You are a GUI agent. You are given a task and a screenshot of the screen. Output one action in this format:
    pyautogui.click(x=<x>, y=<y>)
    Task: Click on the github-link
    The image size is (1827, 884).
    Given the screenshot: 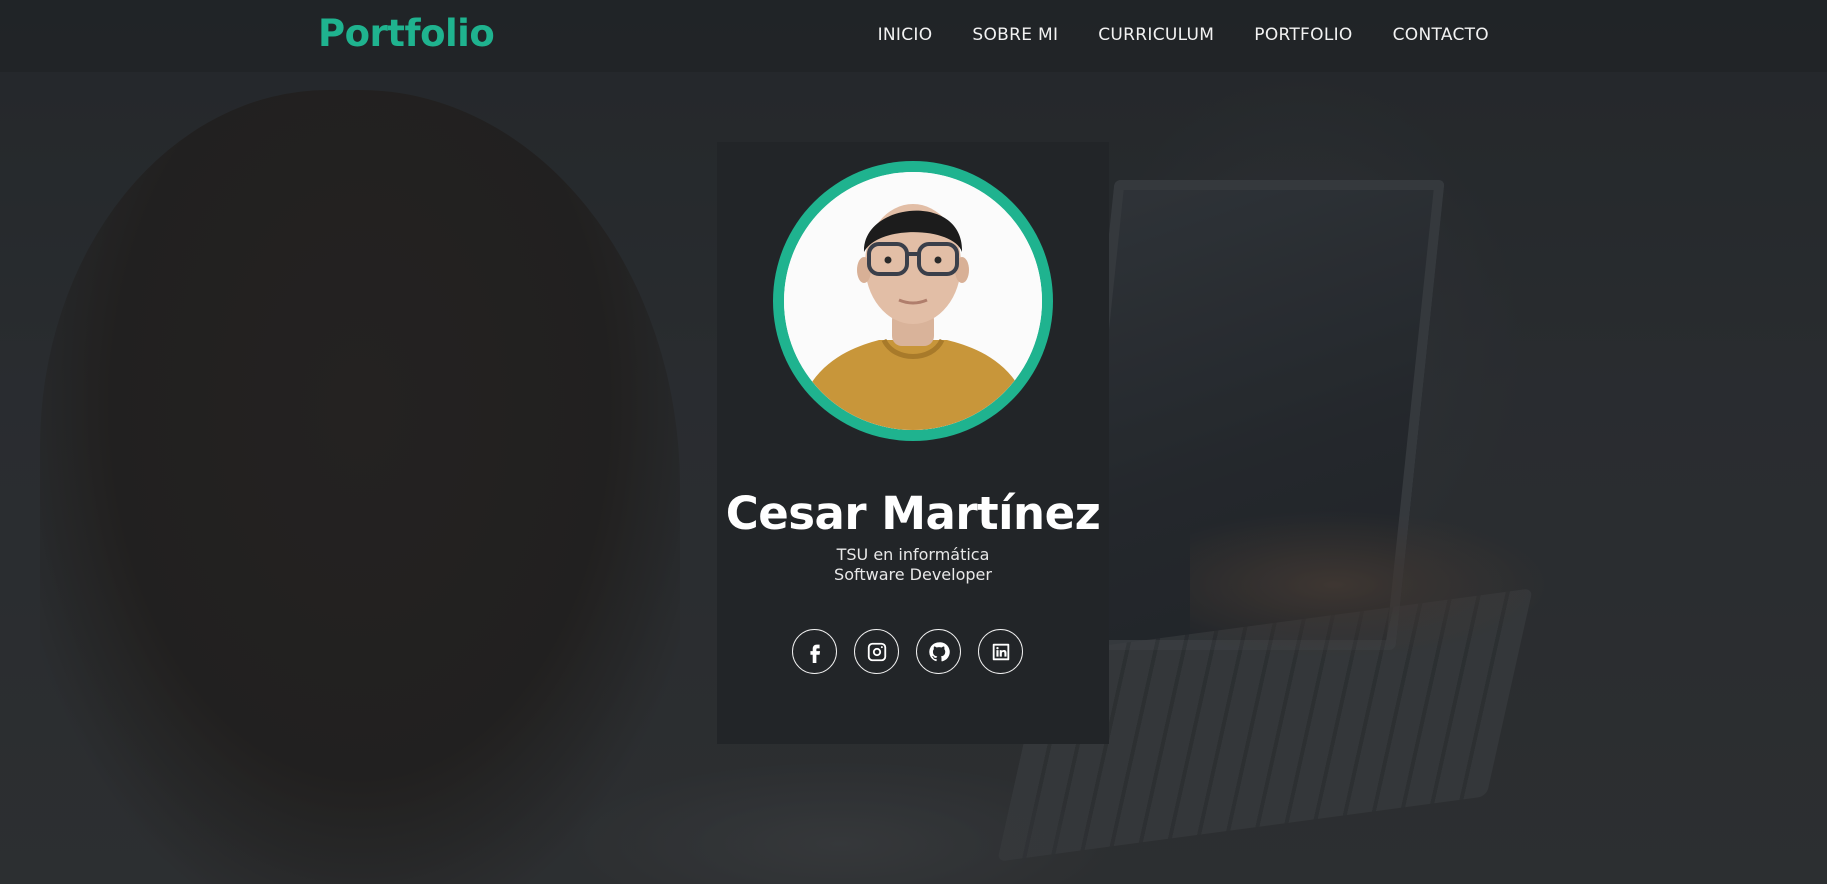 What is the action you would take?
    pyautogui.click(x=938, y=651)
    